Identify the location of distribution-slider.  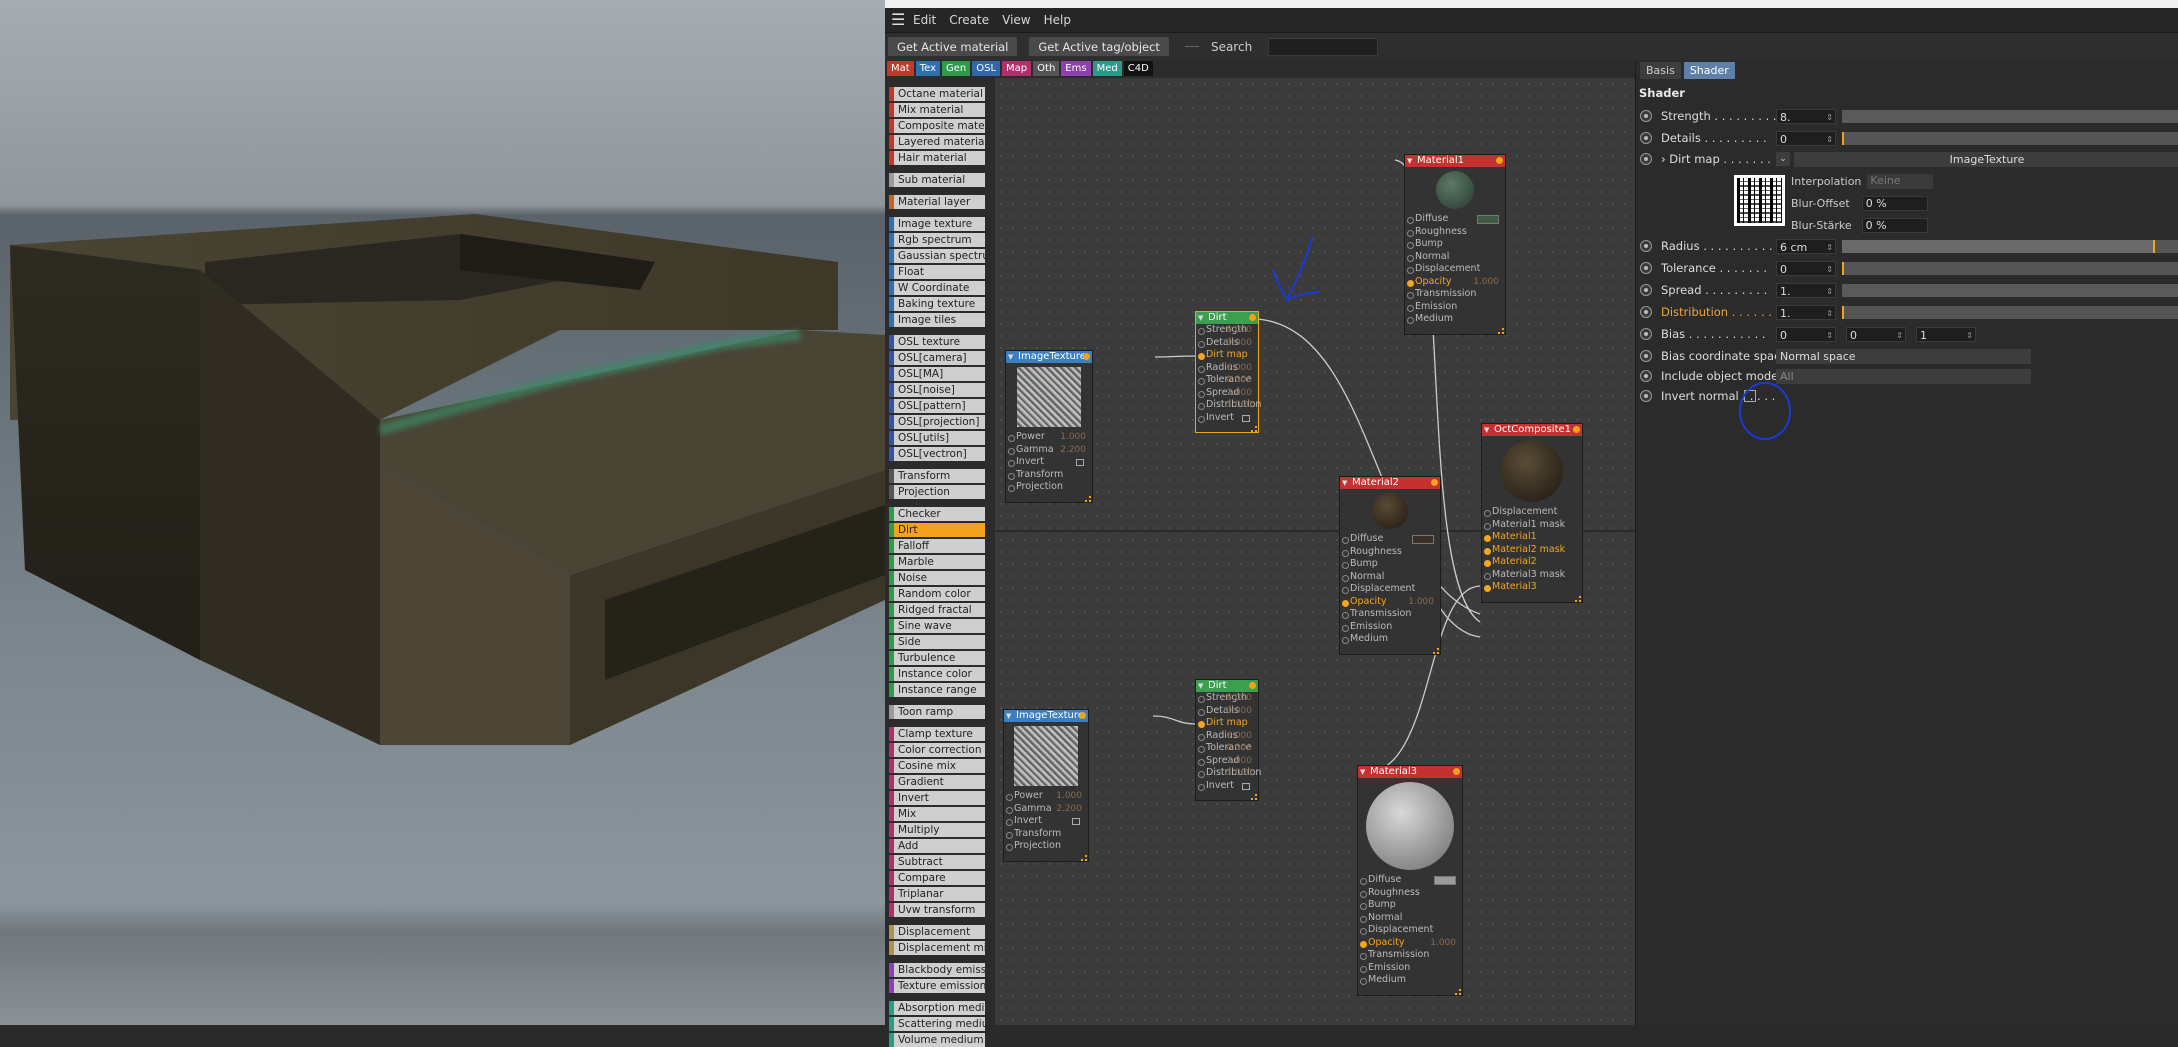
(2010, 312).